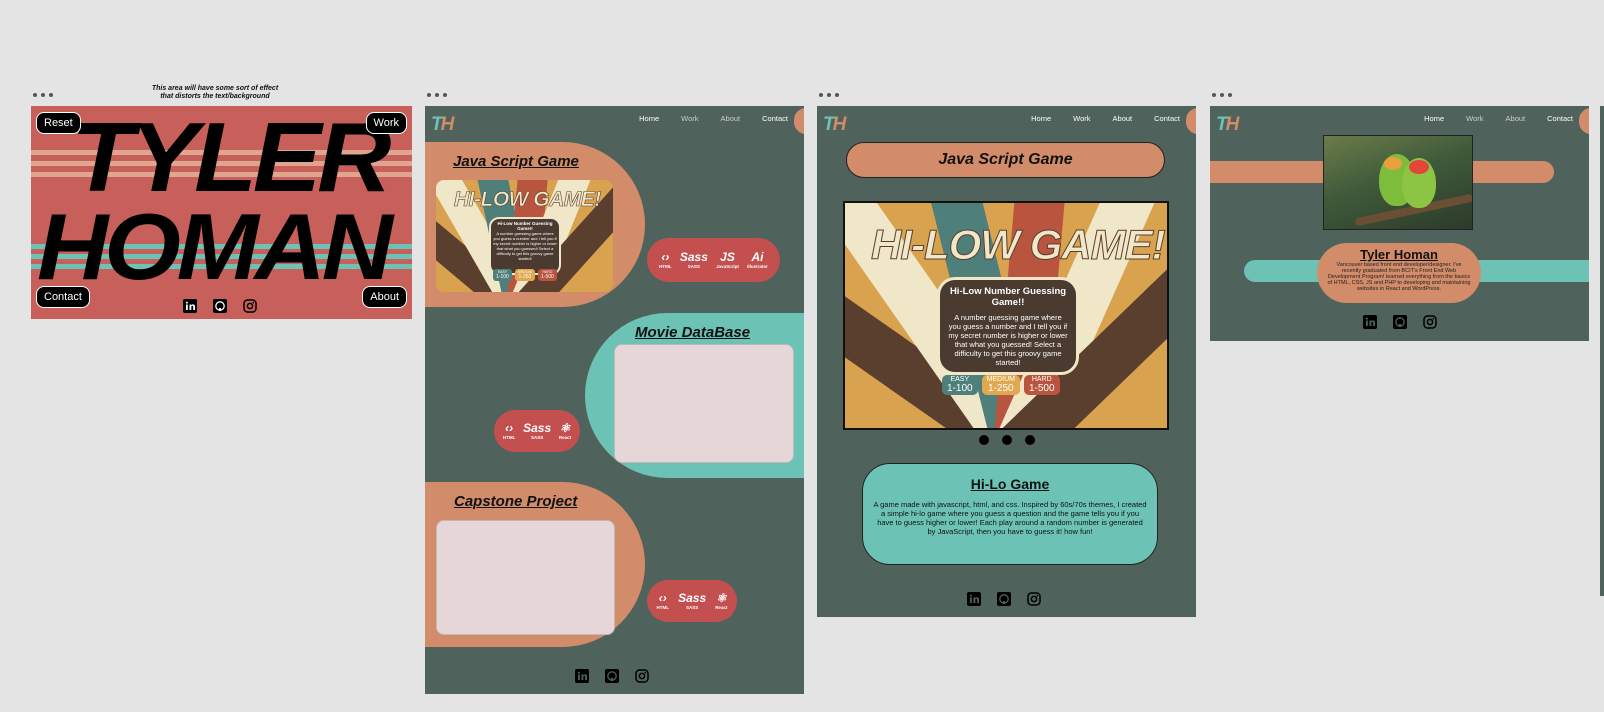 Image resolution: width=1604 pixels, height=712 pixels. I want to click on project-title: Capstone Project, so click(515, 501).